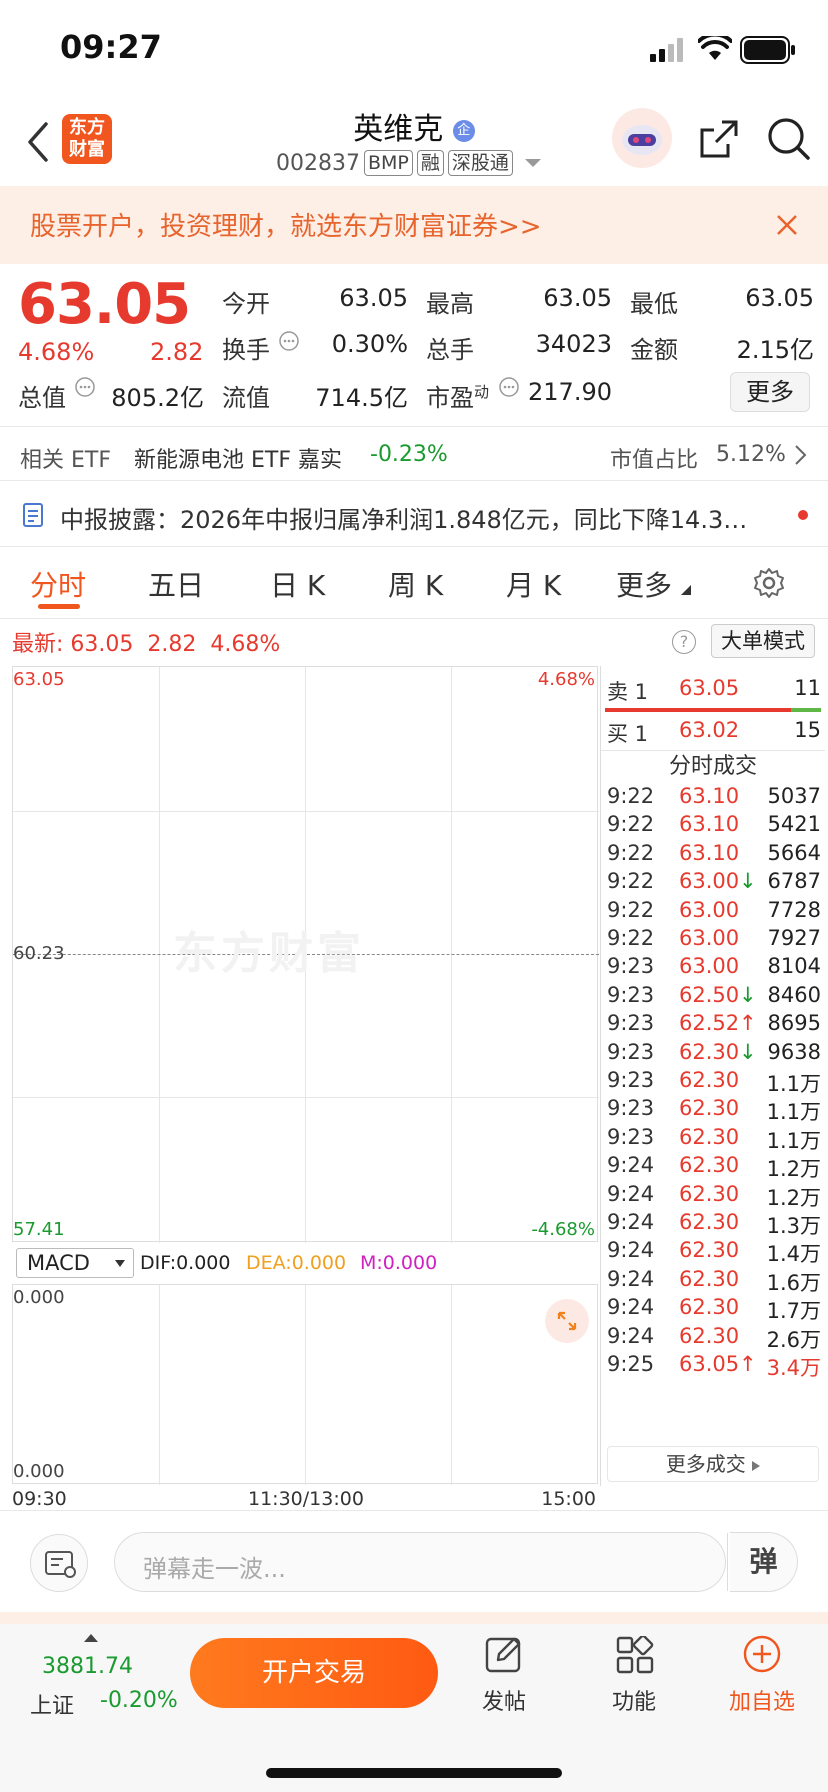  I want to click on low-label: 最低, so click(654, 304).